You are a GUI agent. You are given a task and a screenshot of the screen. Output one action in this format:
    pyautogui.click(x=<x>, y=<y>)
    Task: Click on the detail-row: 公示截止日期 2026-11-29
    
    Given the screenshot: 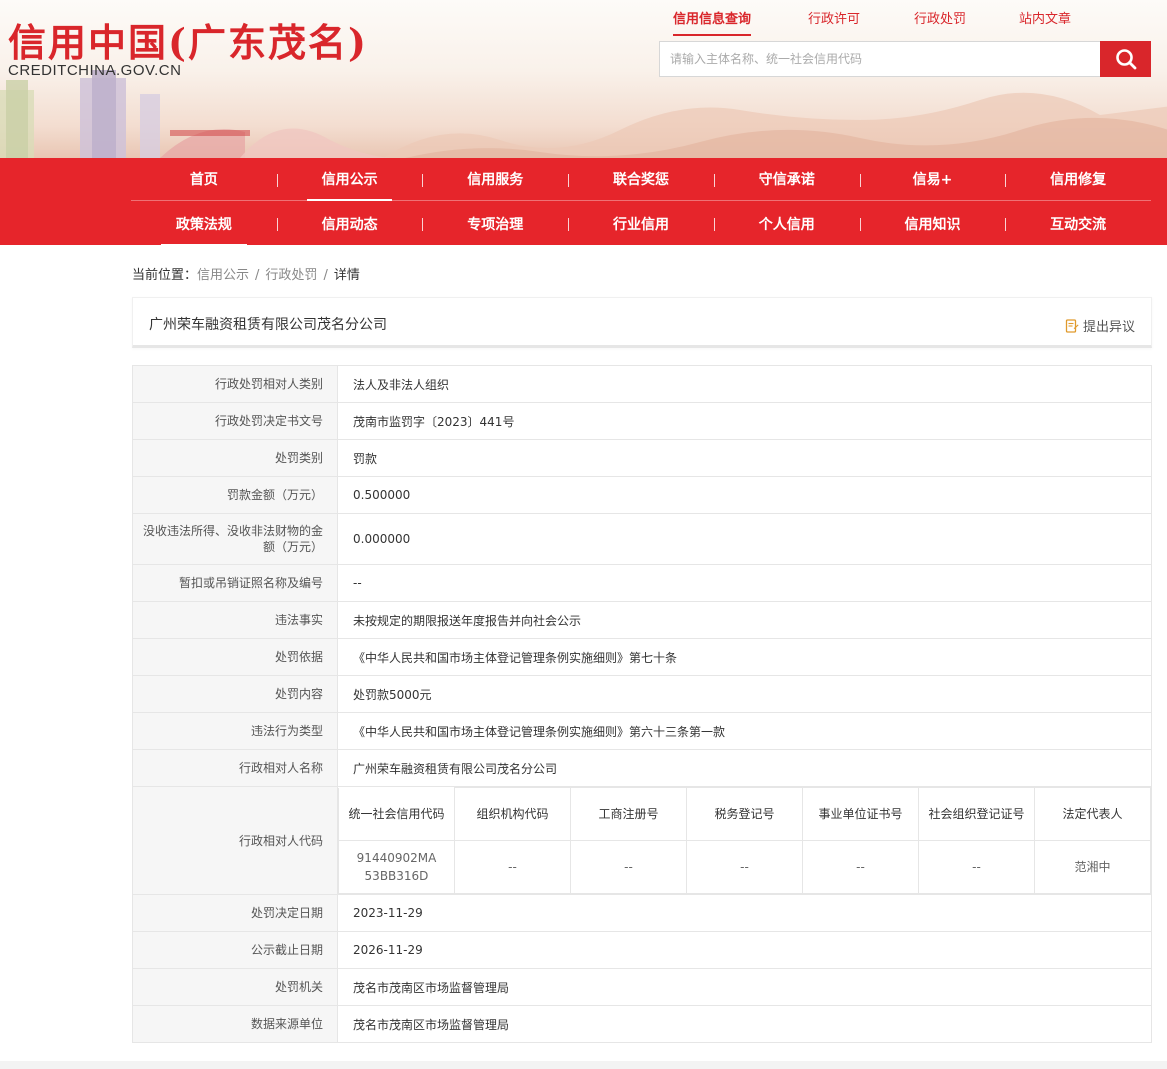 What is the action you would take?
    pyautogui.click(x=642, y=950)
    